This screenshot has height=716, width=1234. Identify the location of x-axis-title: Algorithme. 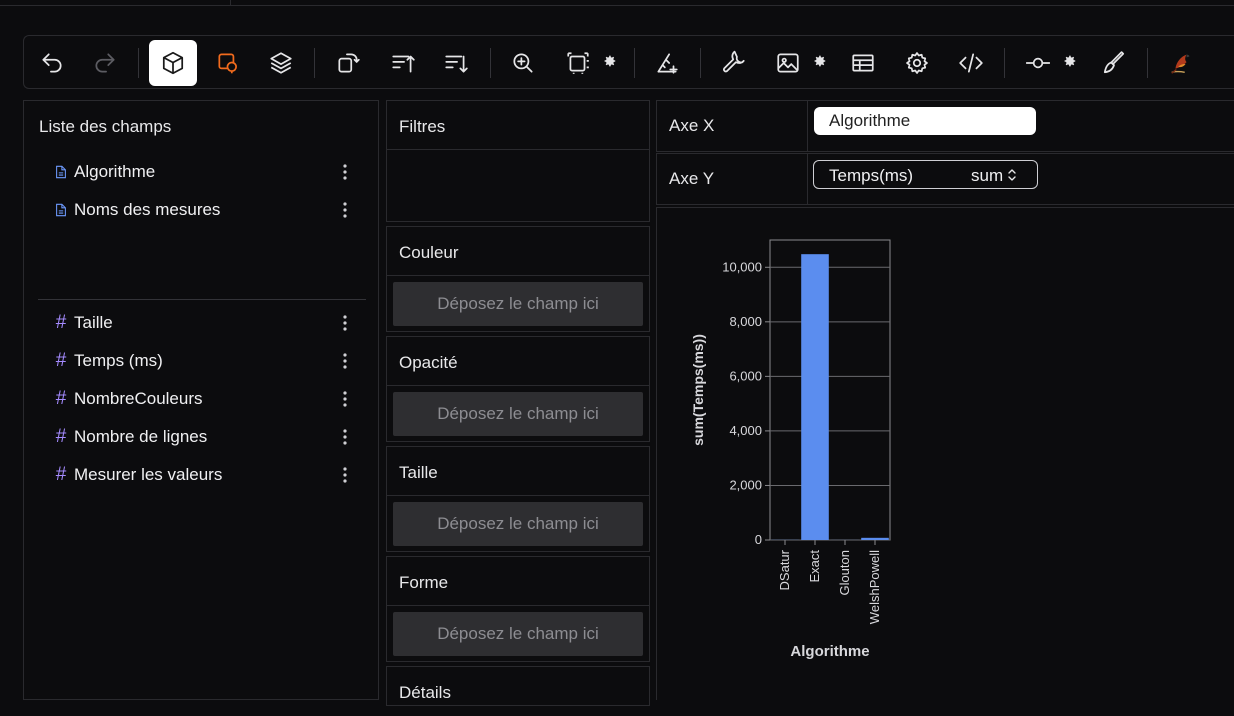
(829, 651).